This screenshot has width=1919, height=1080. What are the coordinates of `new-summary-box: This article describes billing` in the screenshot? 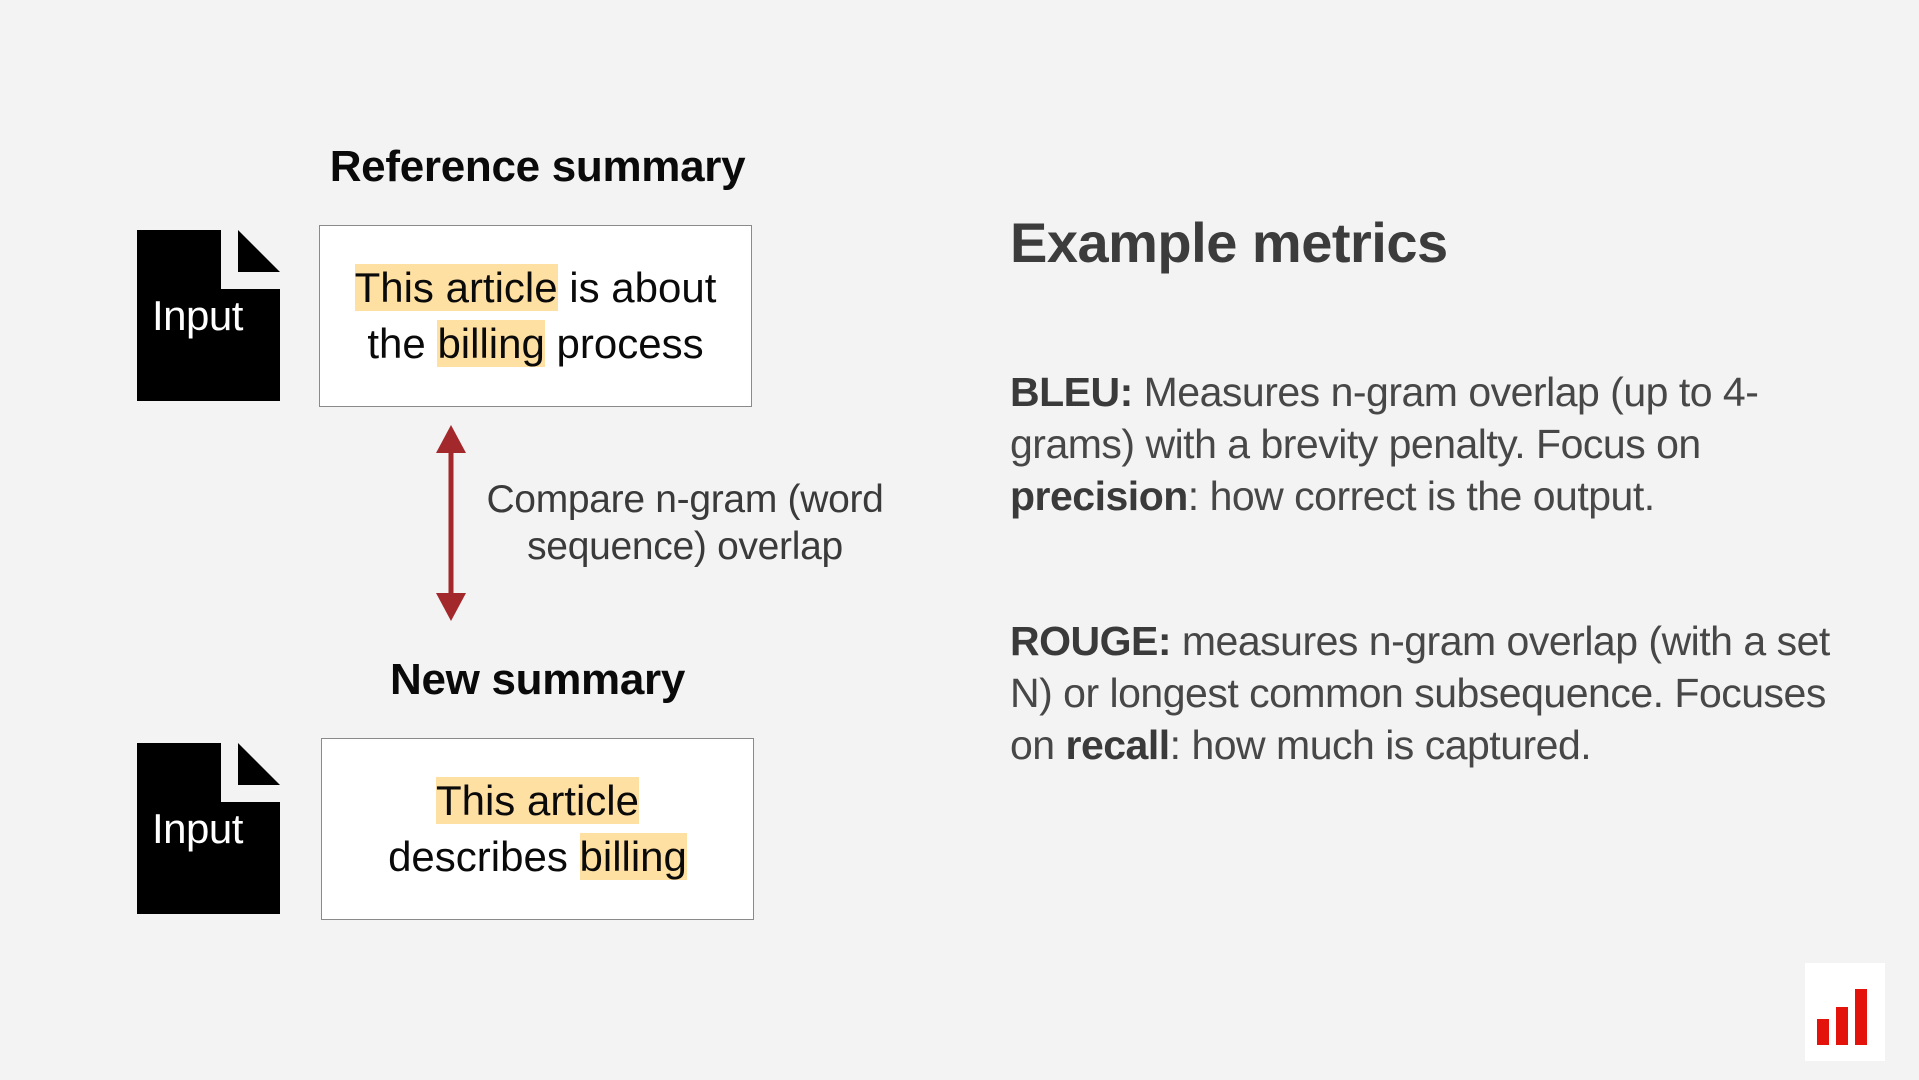 It's located at (537, 829).